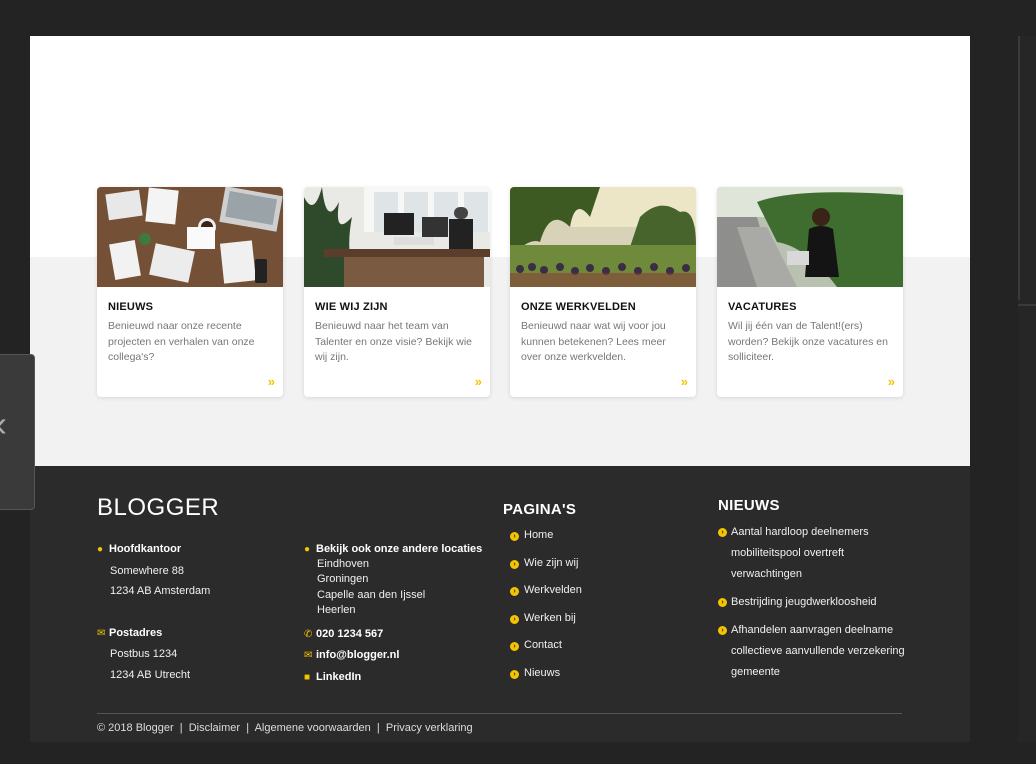  Describe the element at coordinates (813, 602) in the screenshot. I see `news-item: › Bestrijding jeugdwerkloosheid` at that location.